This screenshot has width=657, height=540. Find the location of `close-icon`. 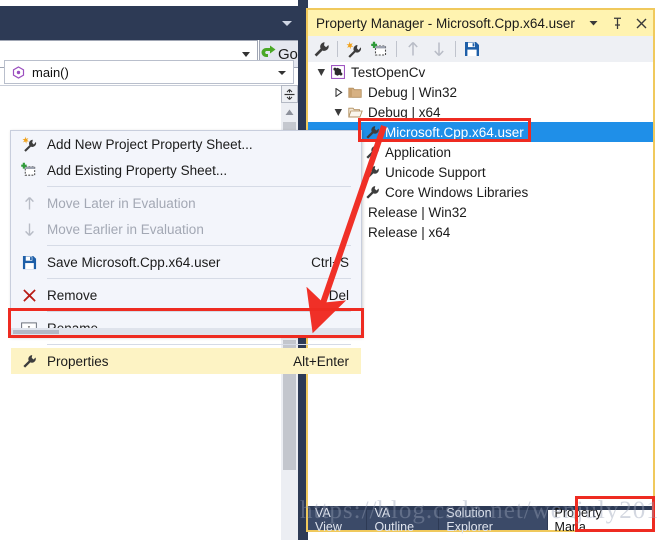

close-icon is located at coordinates (641, 23).